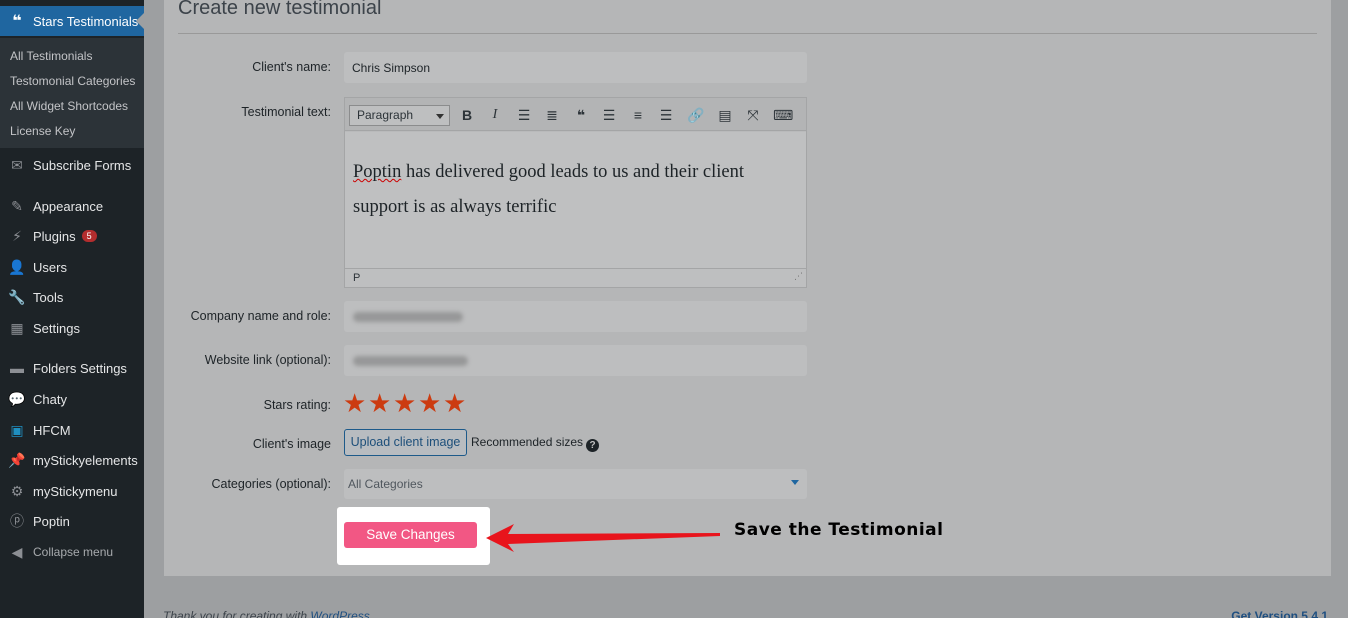  I want to click on categories-value: All Categories, so click(385, 484).